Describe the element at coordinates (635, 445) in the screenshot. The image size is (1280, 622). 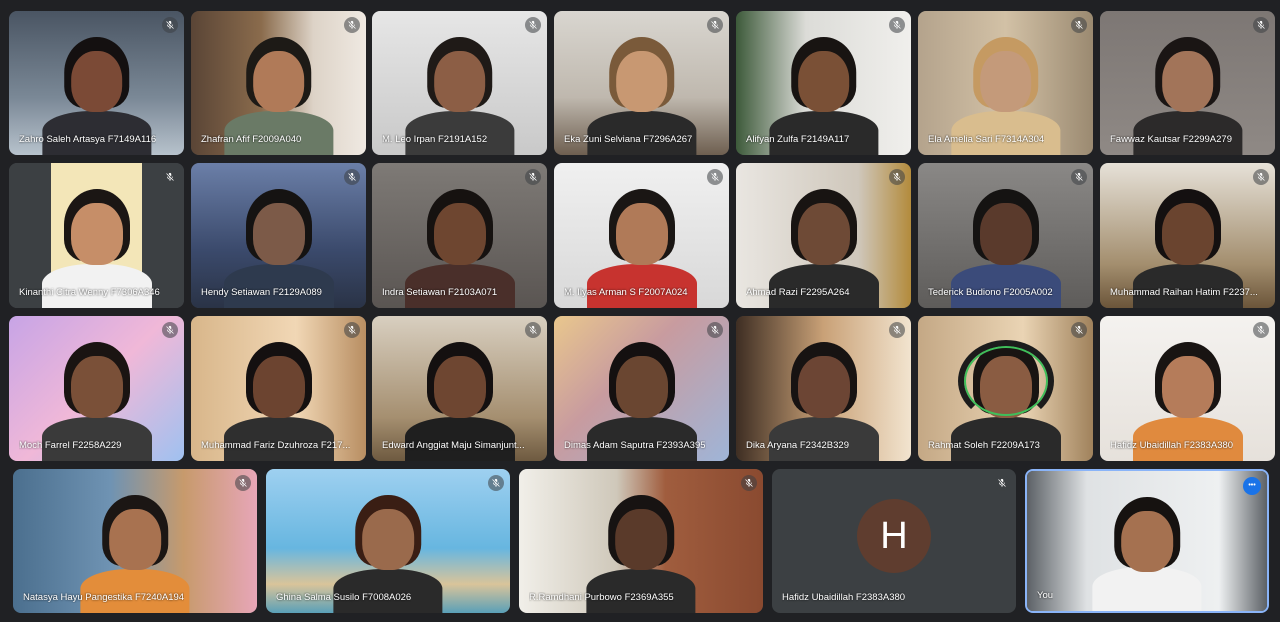
I see `participant-name: Dimas Adam Saputra F2393A395` at that location.